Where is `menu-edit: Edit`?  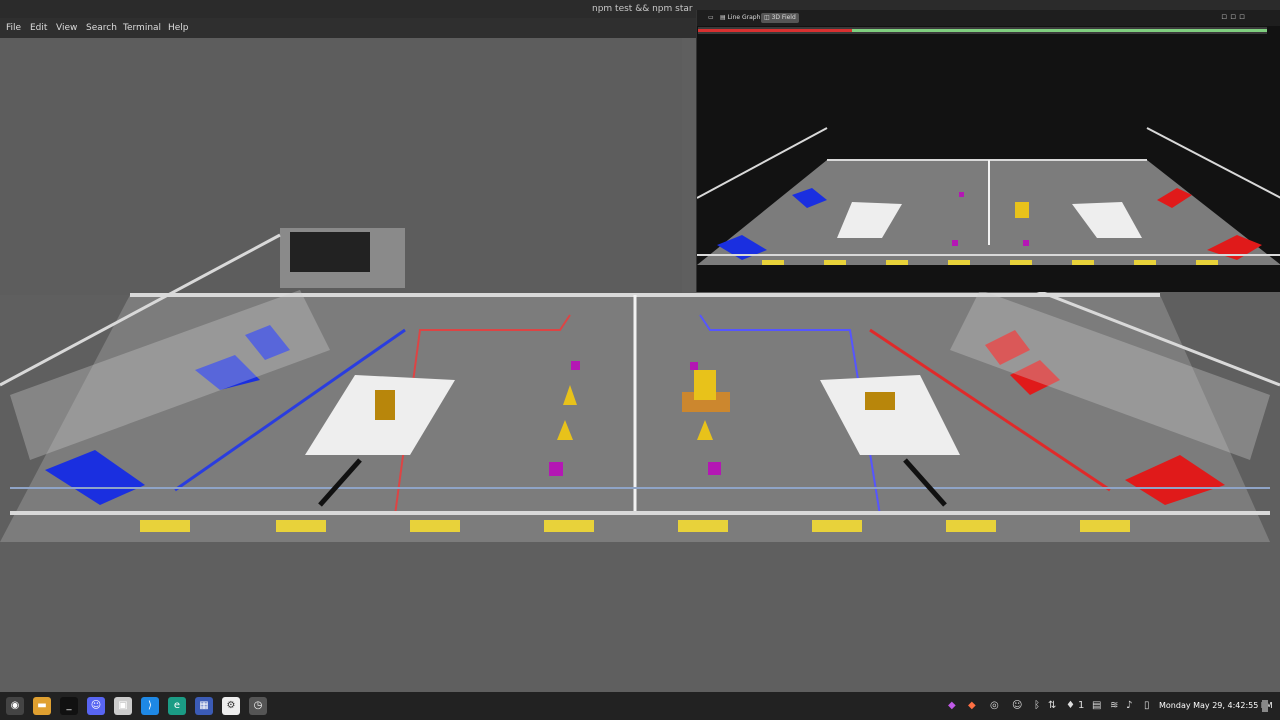 menu-edit: Edit is located at coordinates (38, 28).